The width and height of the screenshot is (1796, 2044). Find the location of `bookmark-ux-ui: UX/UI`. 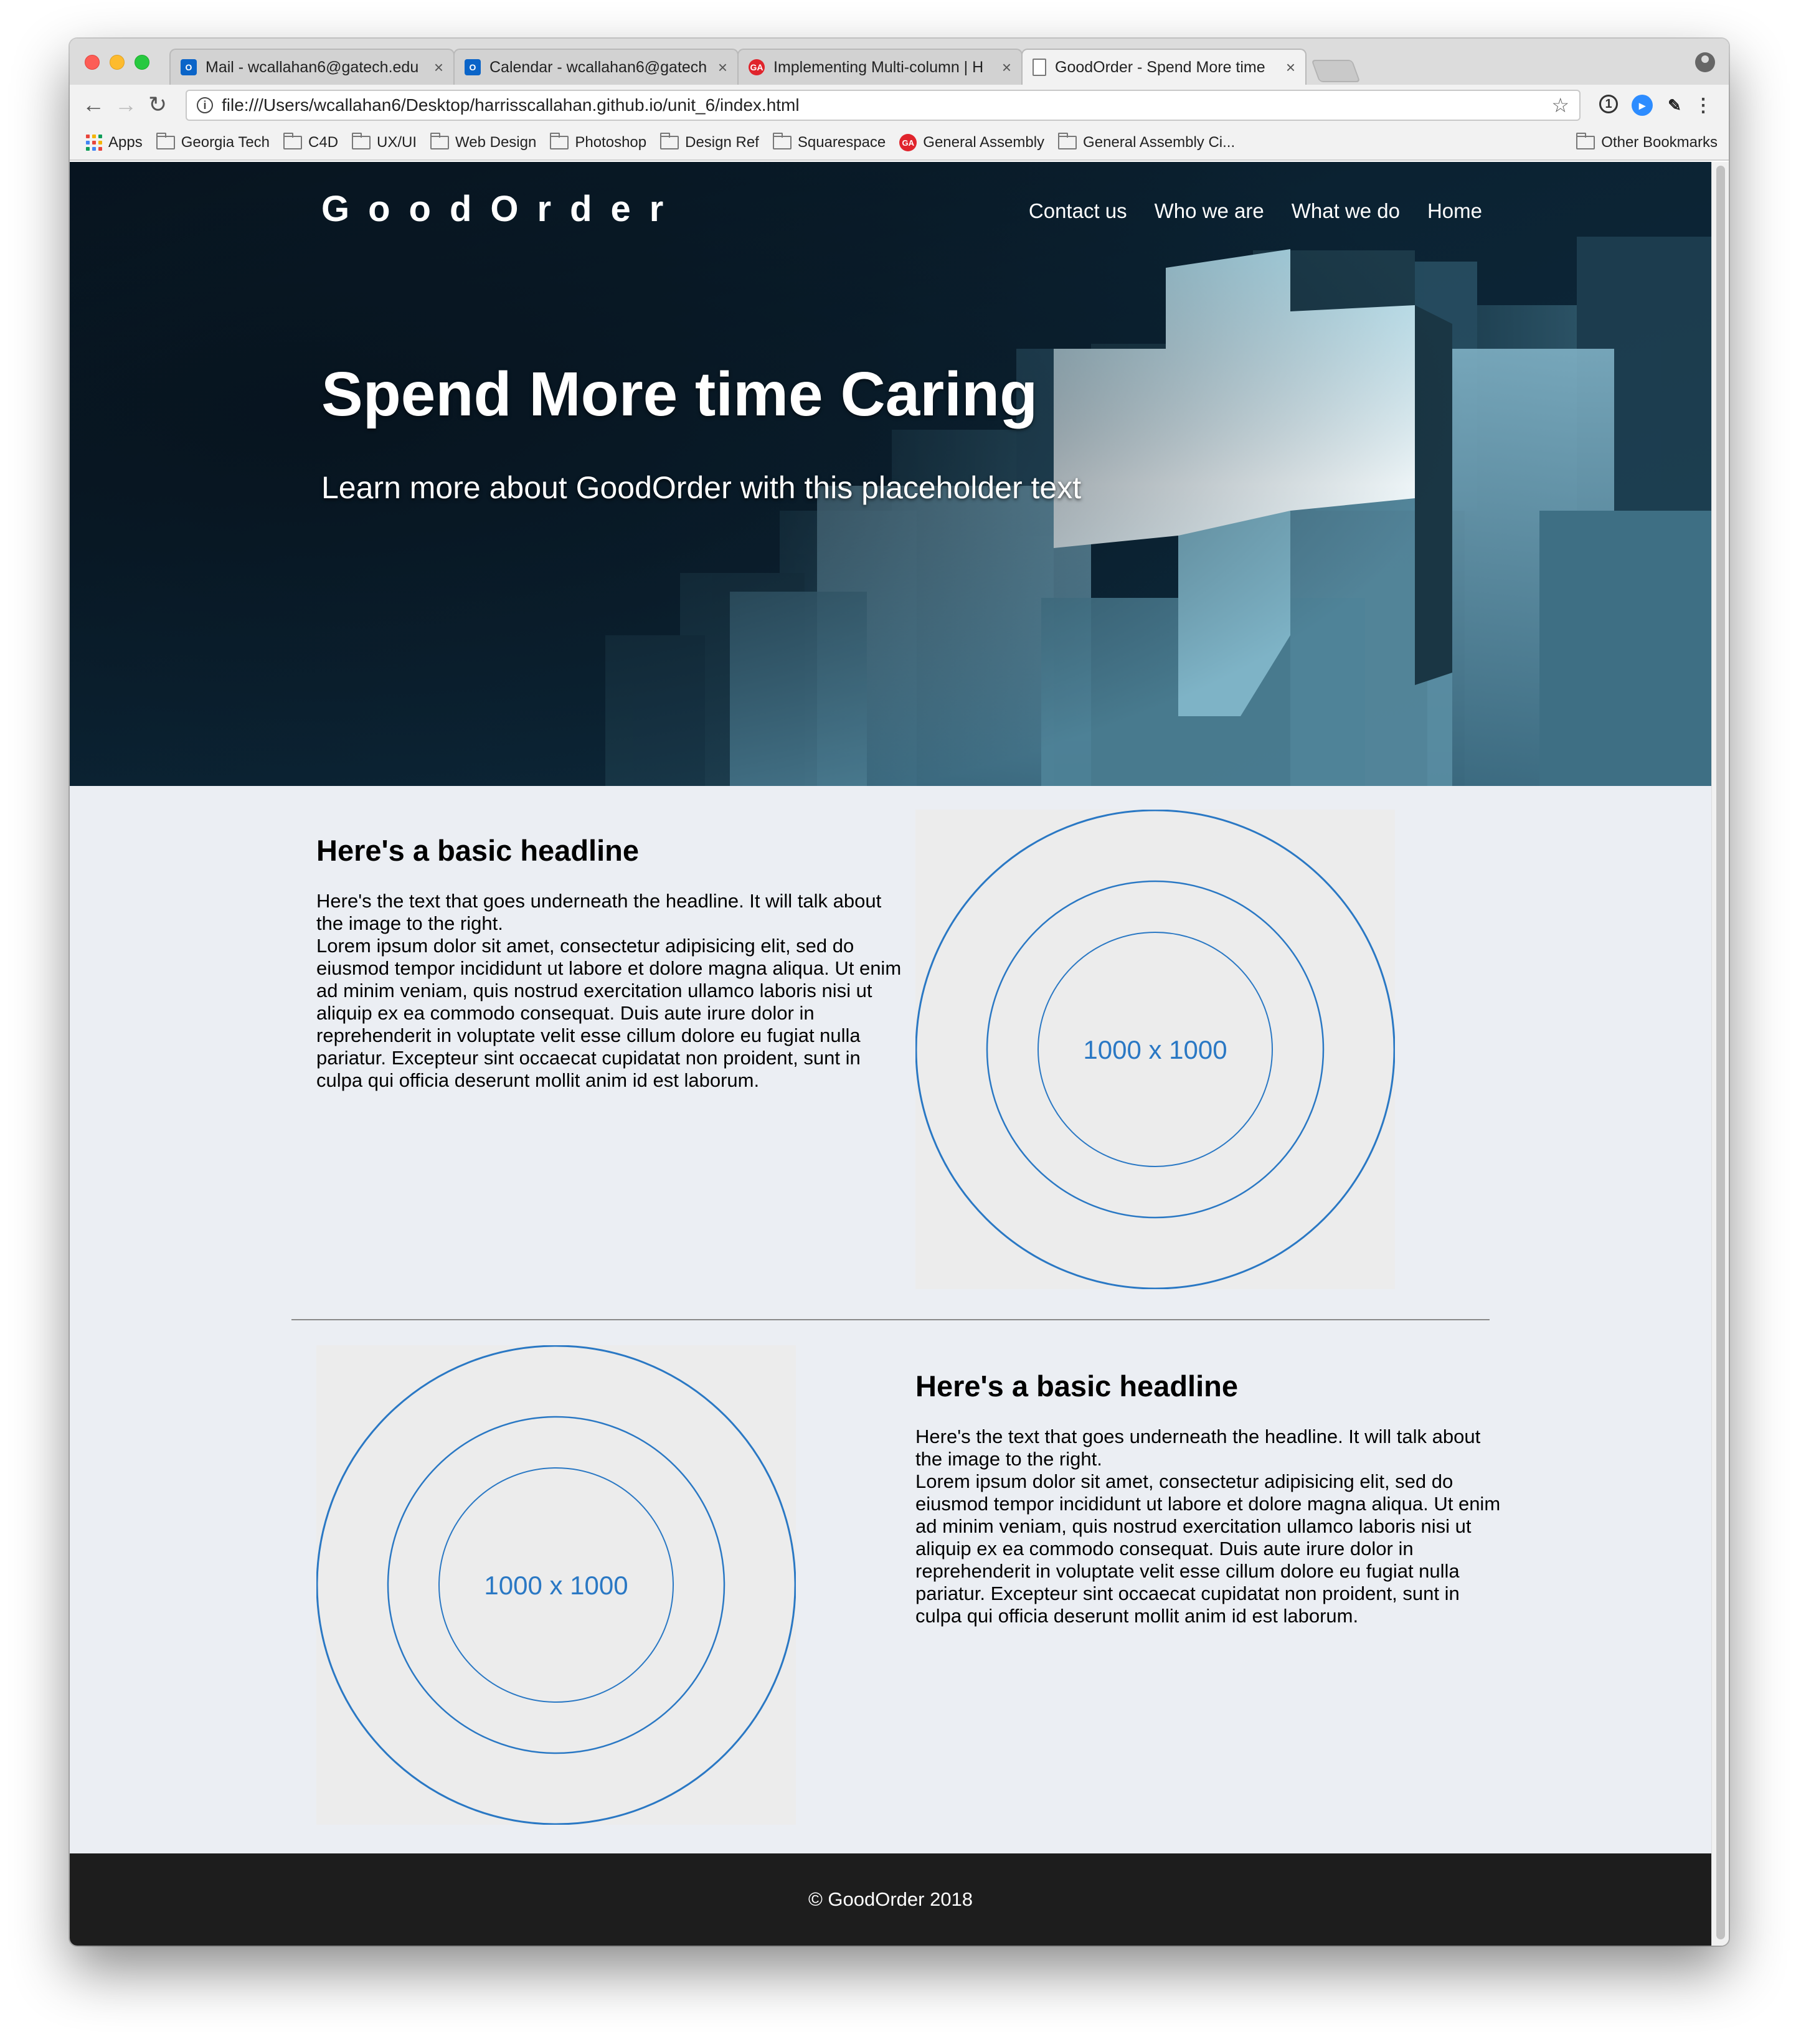

bookmark-ux-ui: UX/UI is located at coordinates (384, 142).